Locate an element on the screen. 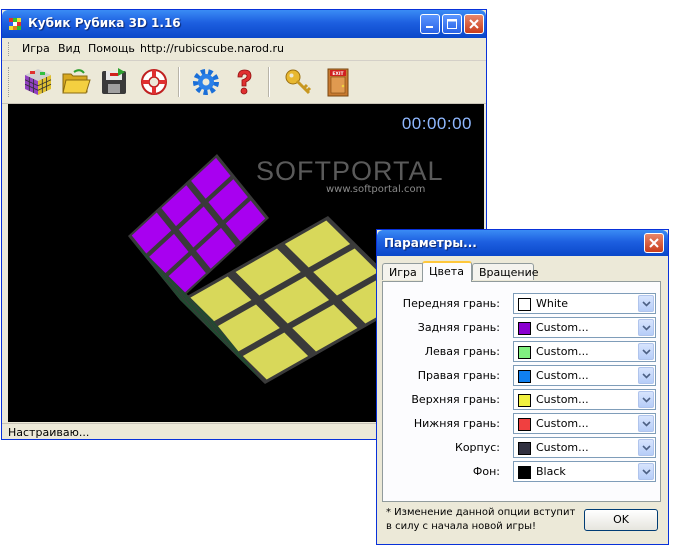 This screenshot has height=550, width=674. maximize-icon is located at coordinates (452, 24).